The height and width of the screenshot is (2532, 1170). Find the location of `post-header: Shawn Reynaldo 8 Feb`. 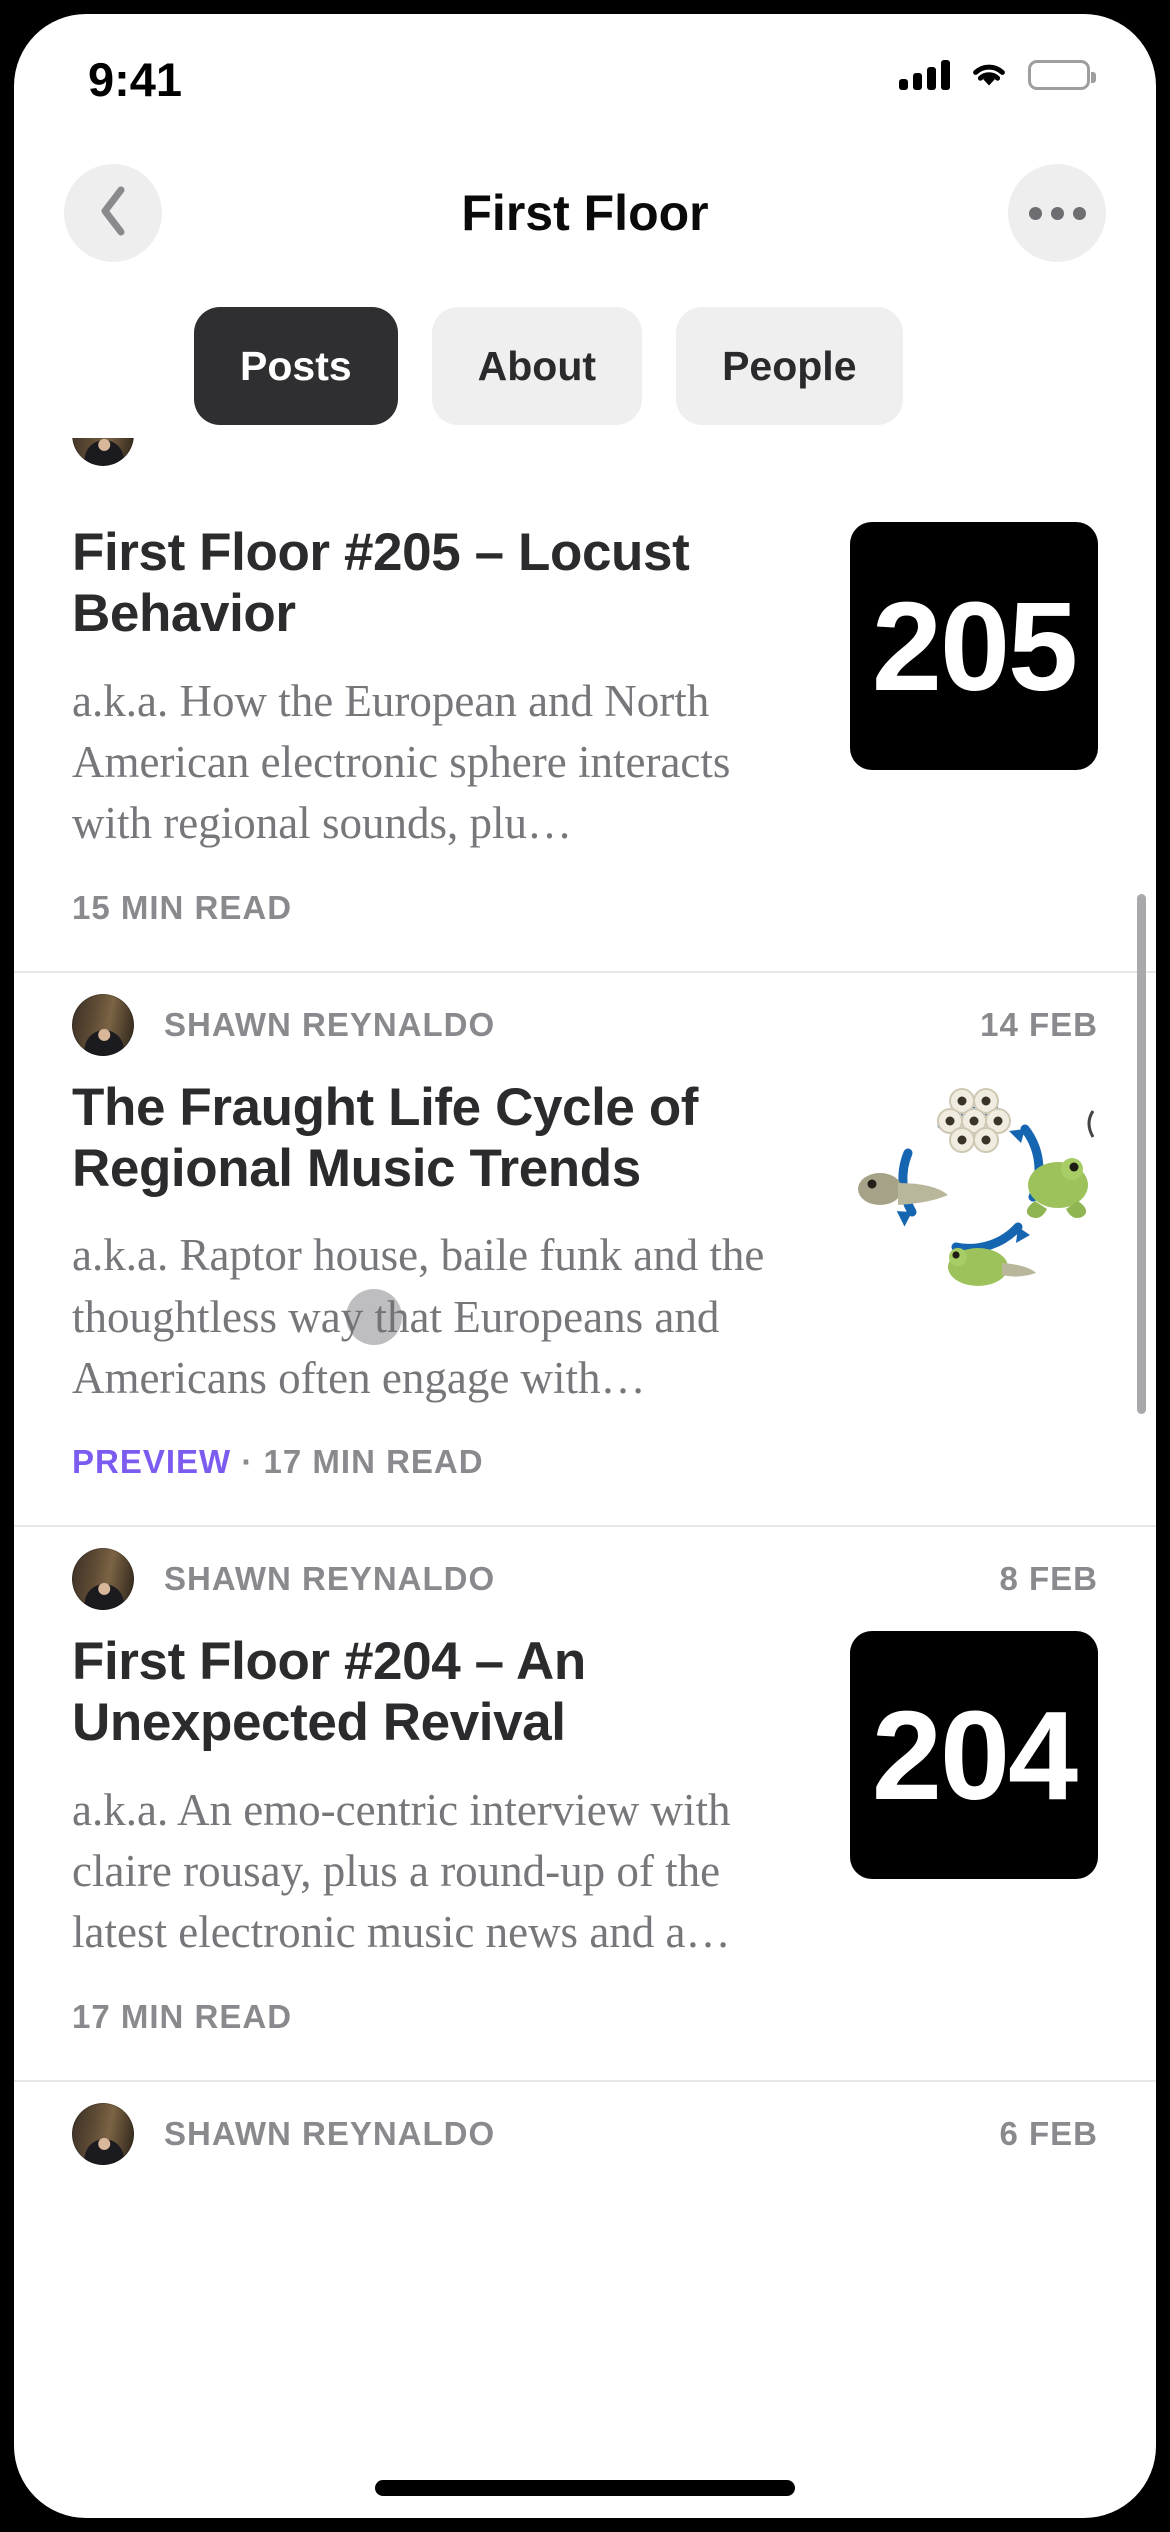

post-header: Shawn Reynaldo 8 Feb is located at coordinates (585, 1579).